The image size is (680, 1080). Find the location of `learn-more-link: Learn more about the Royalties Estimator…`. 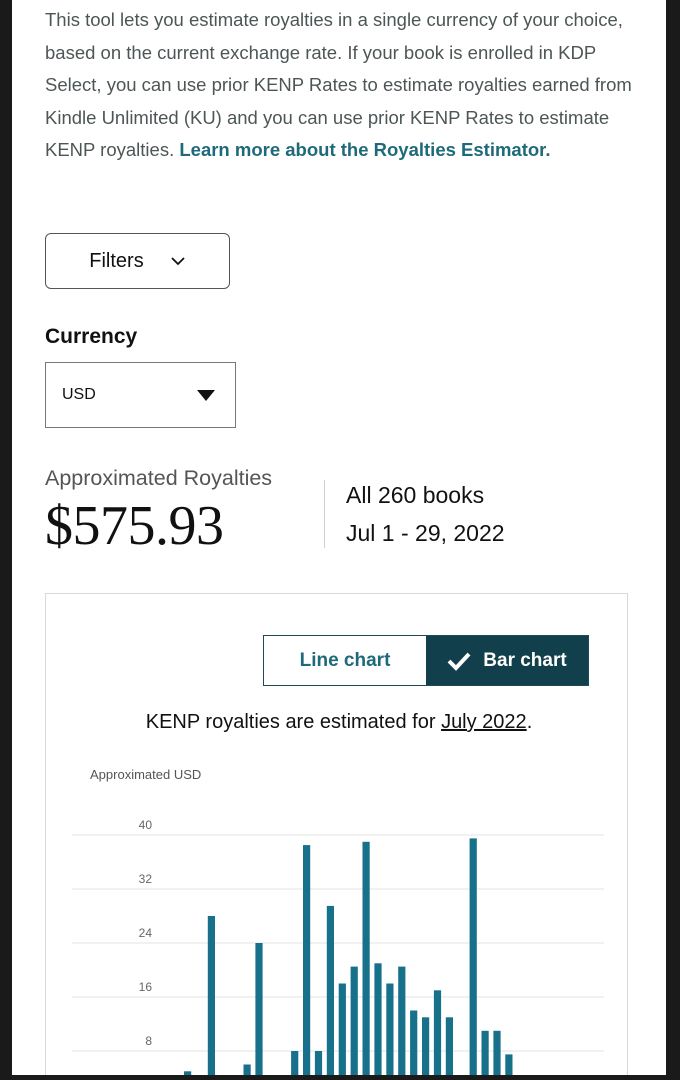

learn-more-link: Learn more about the Royalties Estimator… is located at coordinates (364, 149).